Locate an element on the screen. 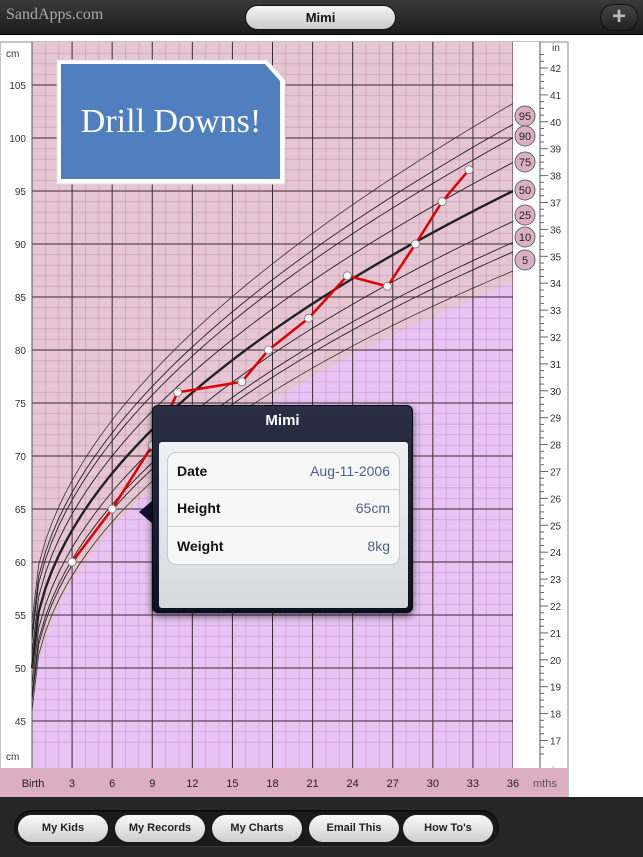  y-tick-label-in: 31 is located at coordinates (556, 365).